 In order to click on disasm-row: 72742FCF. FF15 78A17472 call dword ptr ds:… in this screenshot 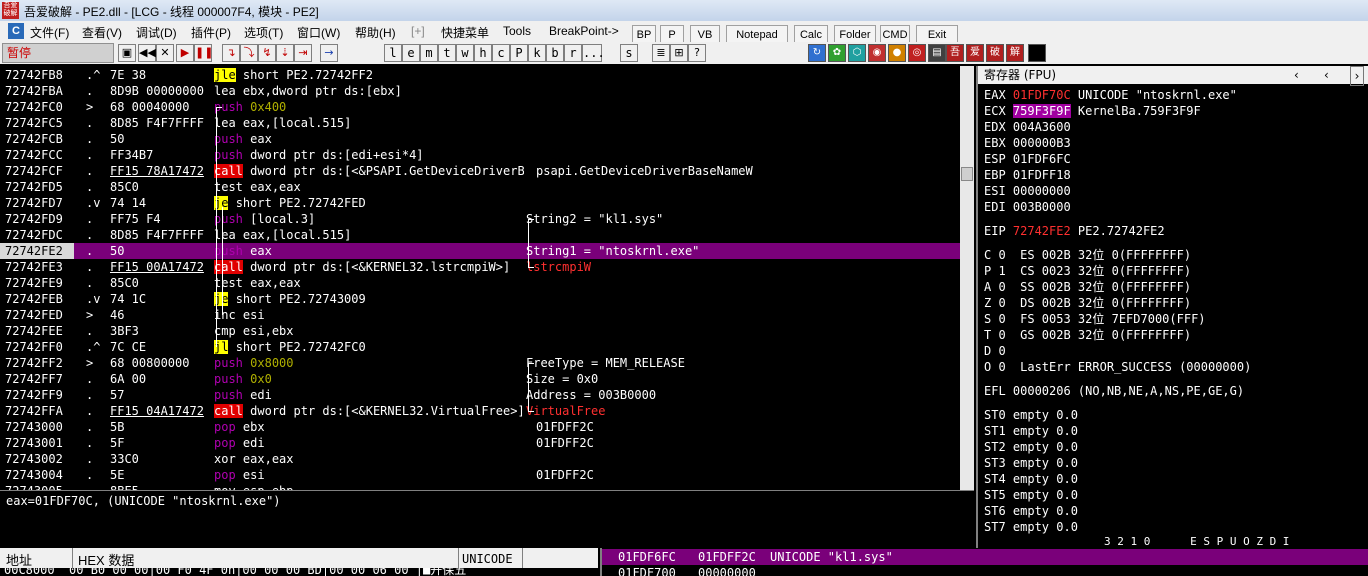, I will do `click(480, 171)`.